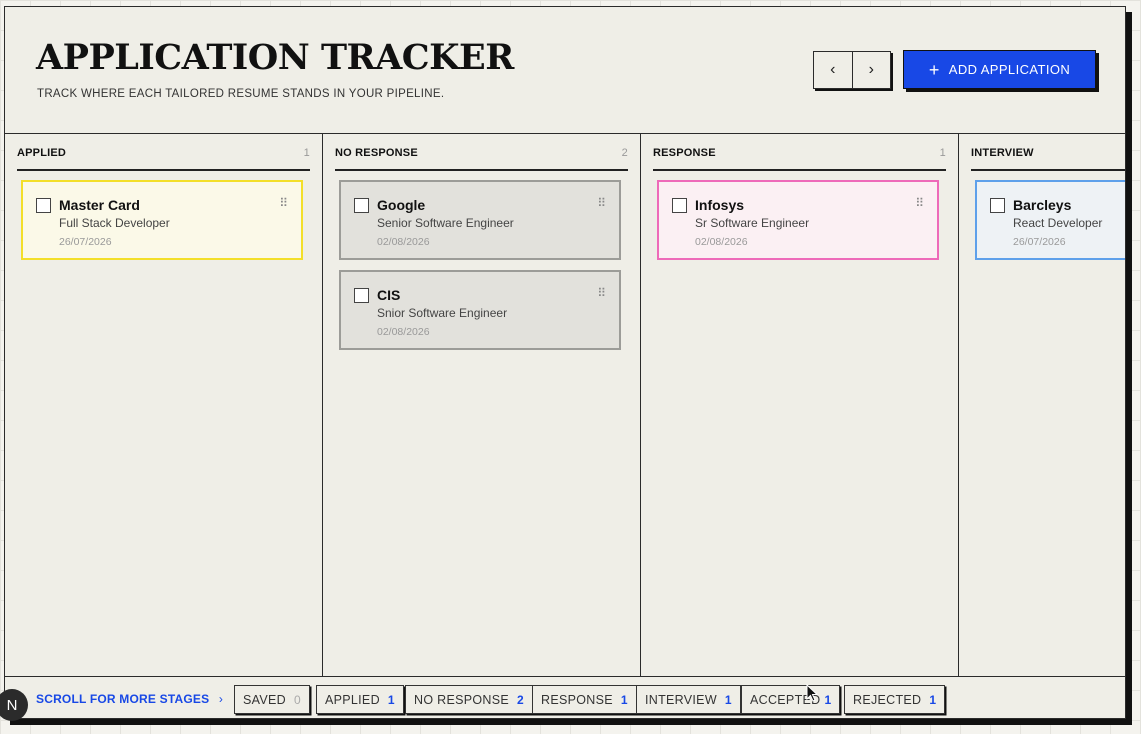 This screenshot has height=734, width=1141. I want to click on chevron-left-icon: ‹, so click(833, 69).